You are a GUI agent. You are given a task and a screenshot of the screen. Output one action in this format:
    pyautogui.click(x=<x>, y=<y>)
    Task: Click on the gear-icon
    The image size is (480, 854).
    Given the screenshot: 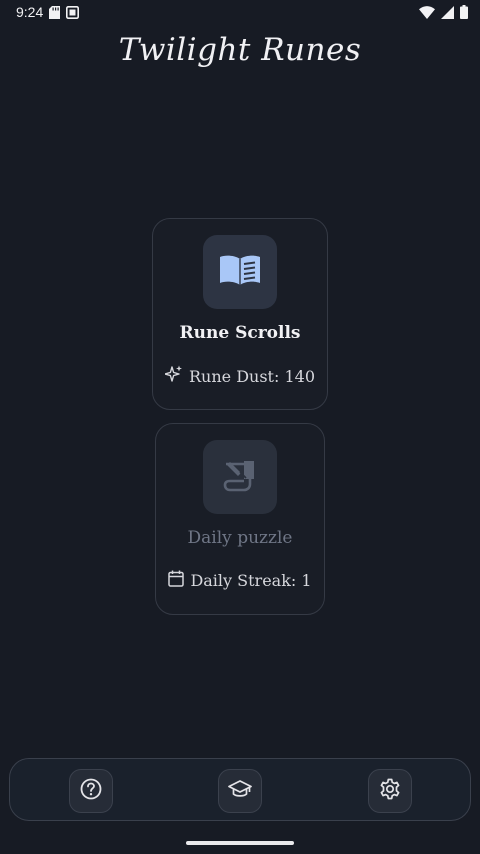 What is the action you would take?
    pyautogui.click(x=390, y=791)
    